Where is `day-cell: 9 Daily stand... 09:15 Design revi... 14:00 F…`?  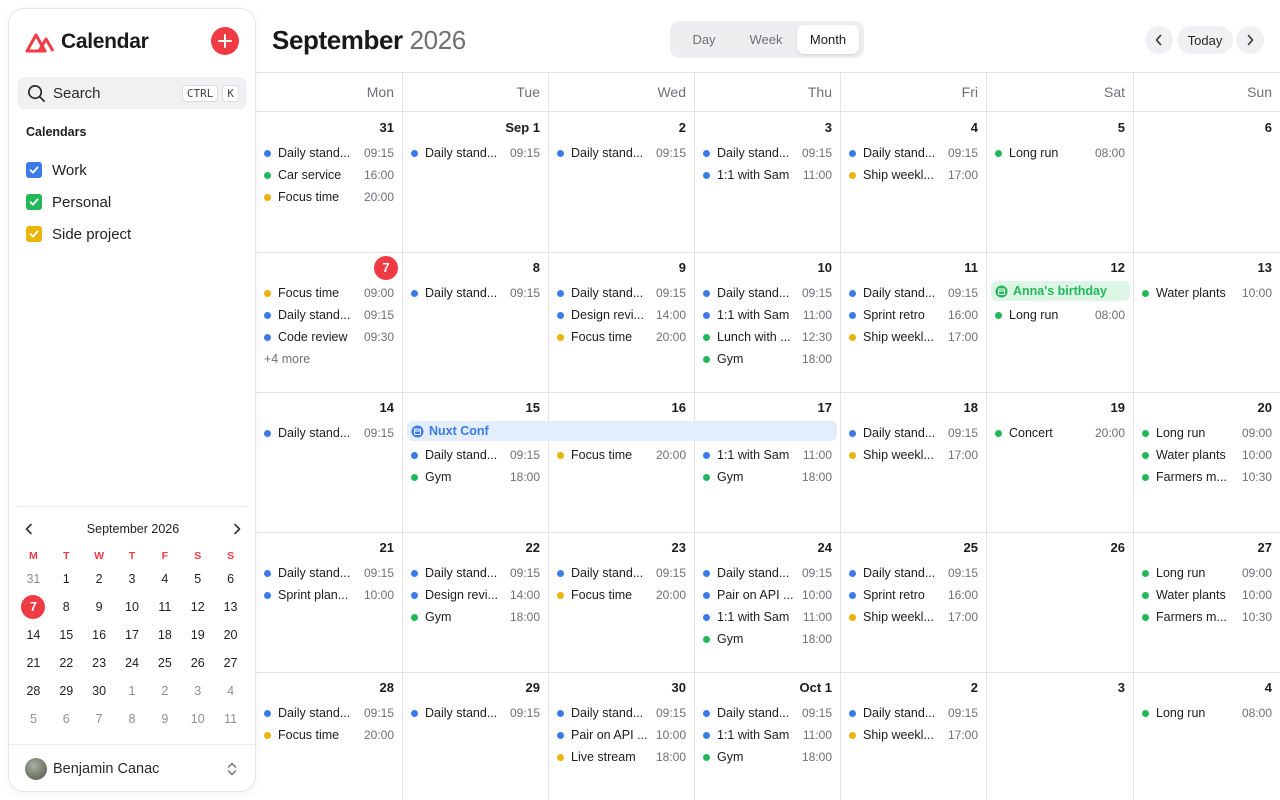 day-cell: 9 Daily stand... 09:15 Design revi... 14:00 F… is located at coordinates (622, 323).